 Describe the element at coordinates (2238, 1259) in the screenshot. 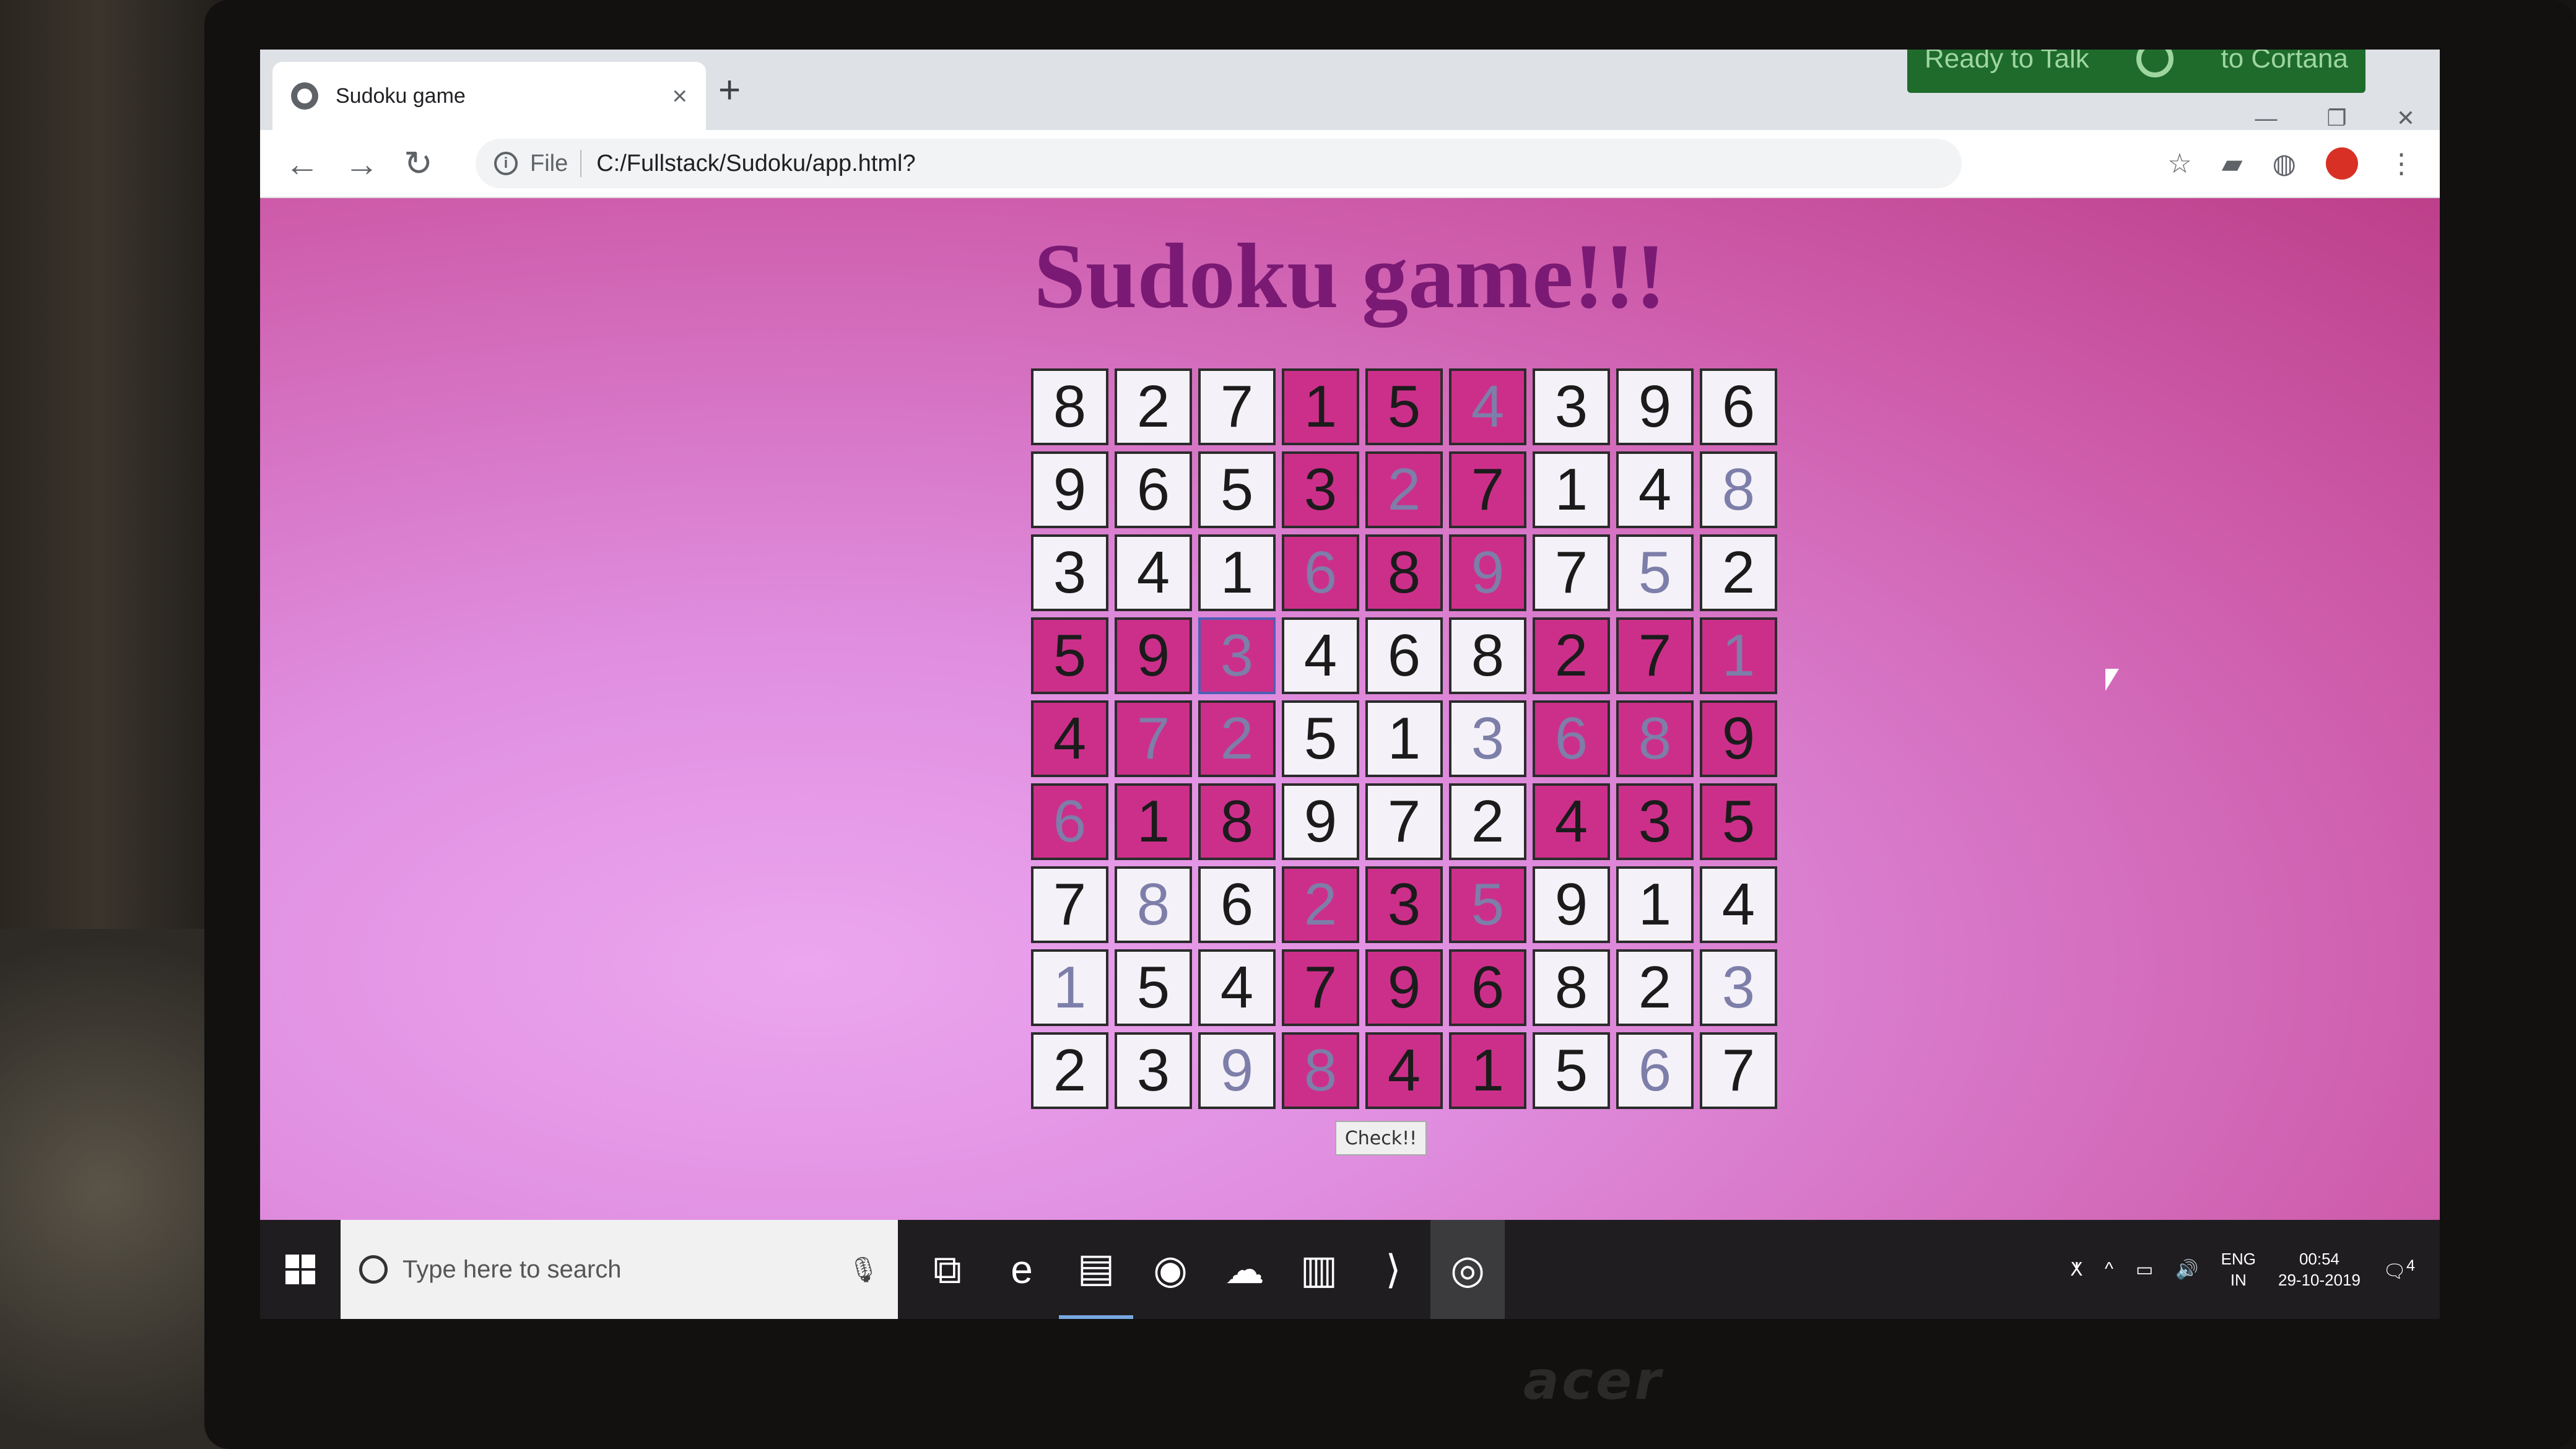

I see `language-code: ENG` at that location.